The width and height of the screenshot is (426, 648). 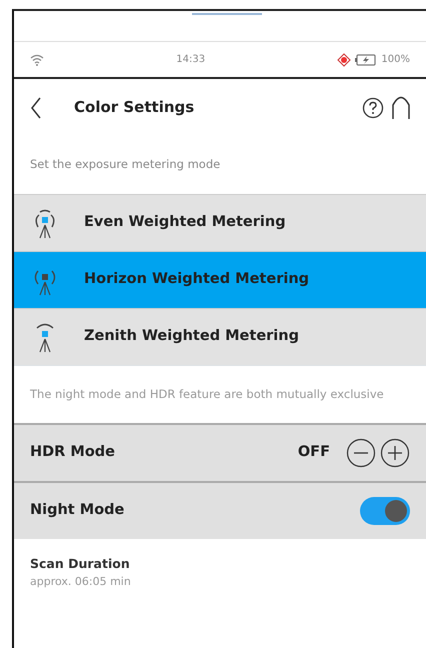 I want to click on decrease-button, so click(x=361, y=453).